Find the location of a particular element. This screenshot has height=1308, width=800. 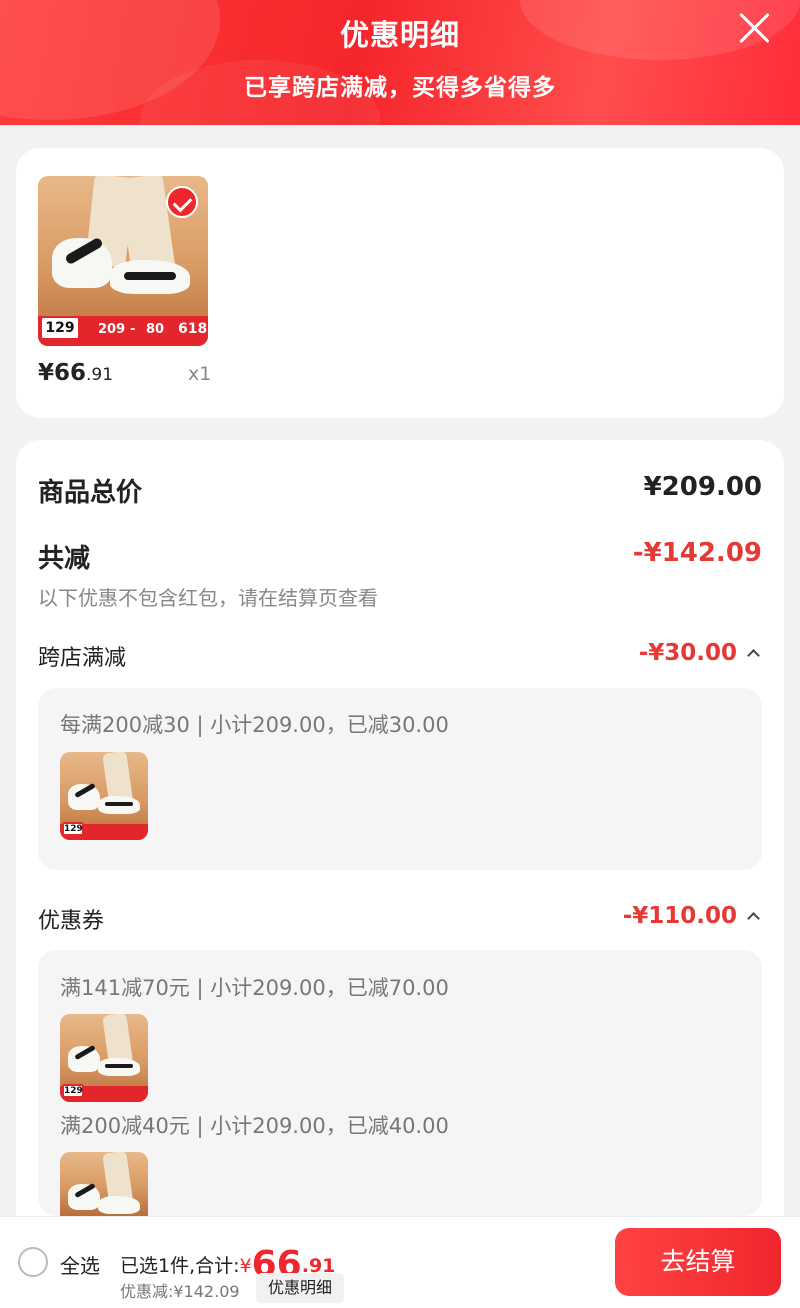

select-all-radio is located at coordinates (33, 1262).